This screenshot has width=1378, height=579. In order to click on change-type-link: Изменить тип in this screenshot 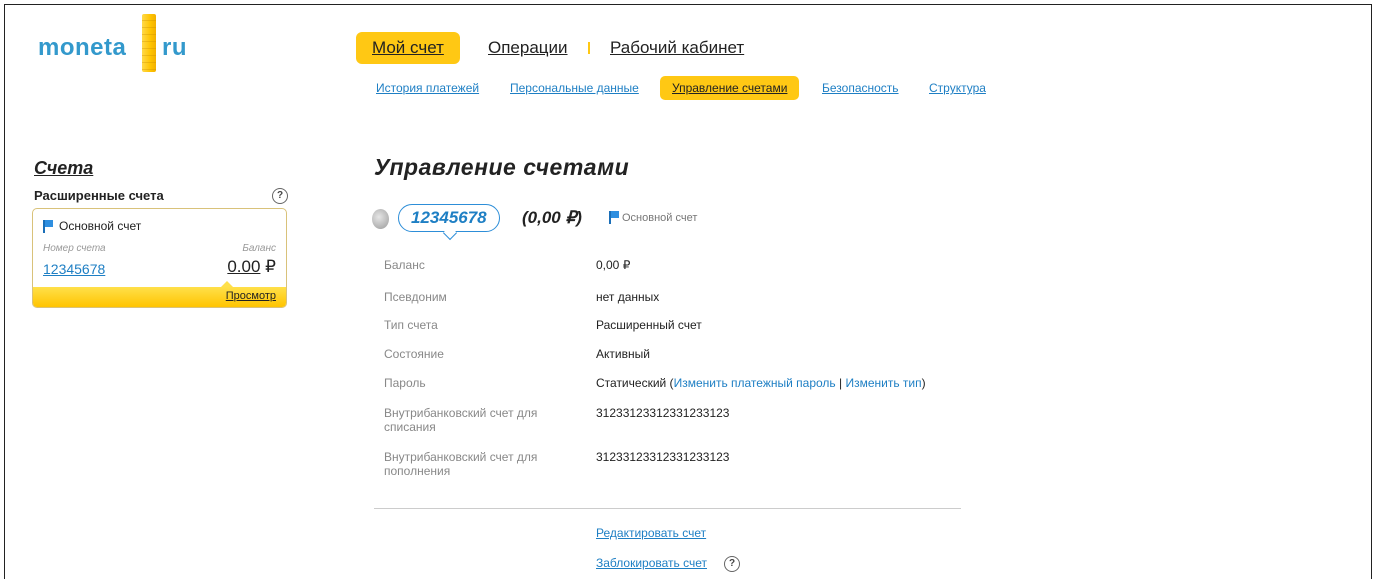, I will do `click(883, 383)`.